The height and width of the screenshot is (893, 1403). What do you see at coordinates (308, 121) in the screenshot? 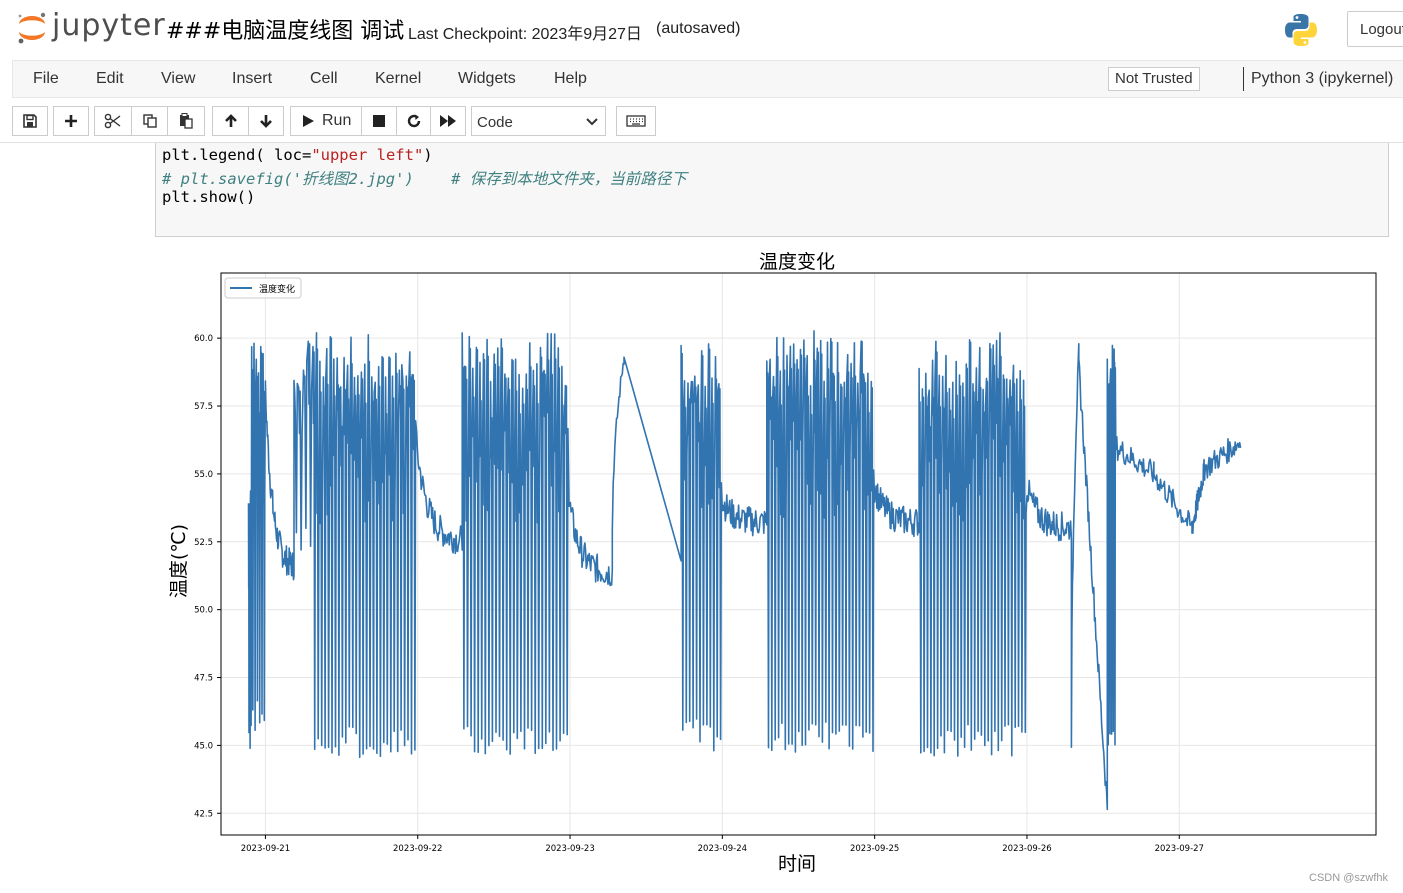
I see `run-icon` at bounding box center [308, 121].